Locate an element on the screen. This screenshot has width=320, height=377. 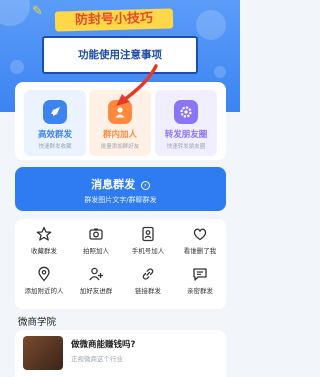
hero-title: 防封号小技巧 is located at coordinates (114, 20).